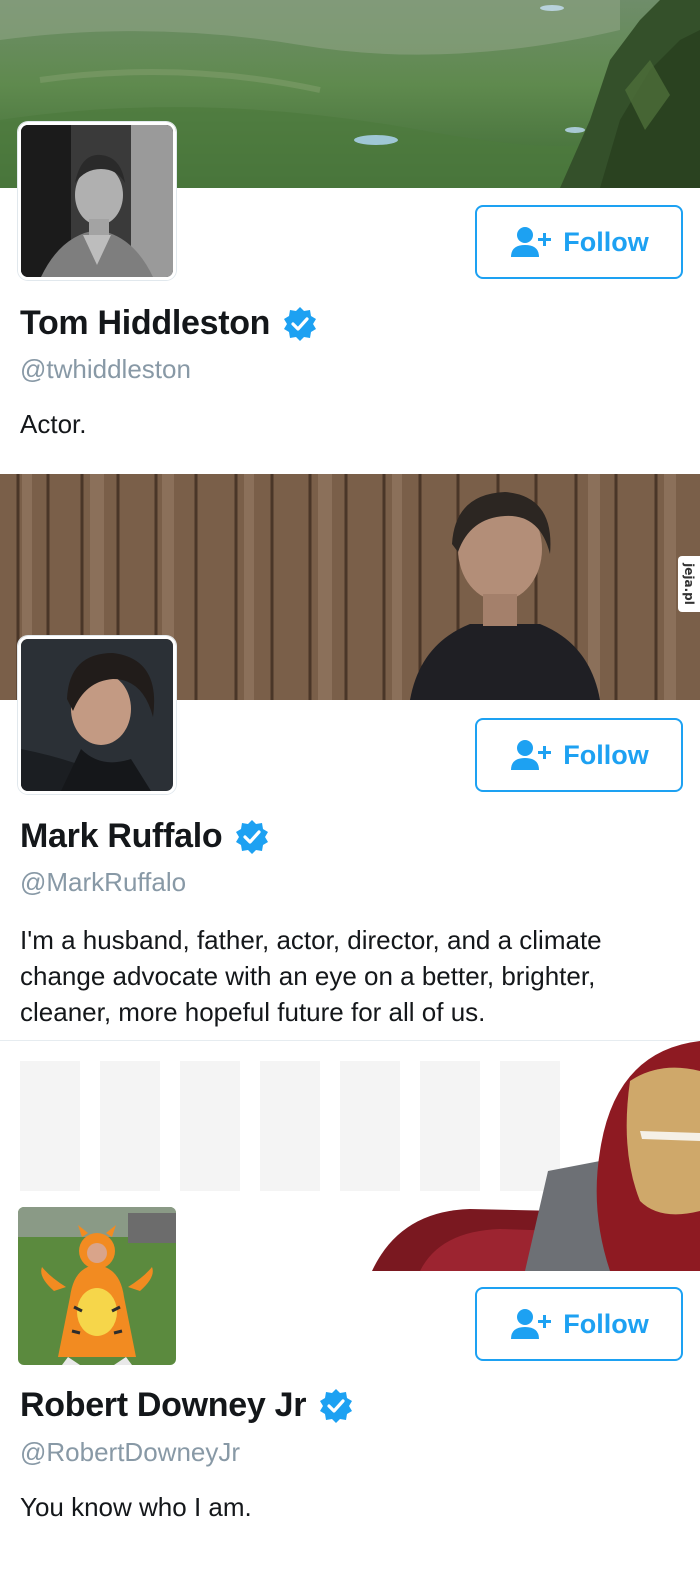 This screenshot has width=700, height=1584. I want to click on name-row: Mark Ruffalo, so click(145, 836).